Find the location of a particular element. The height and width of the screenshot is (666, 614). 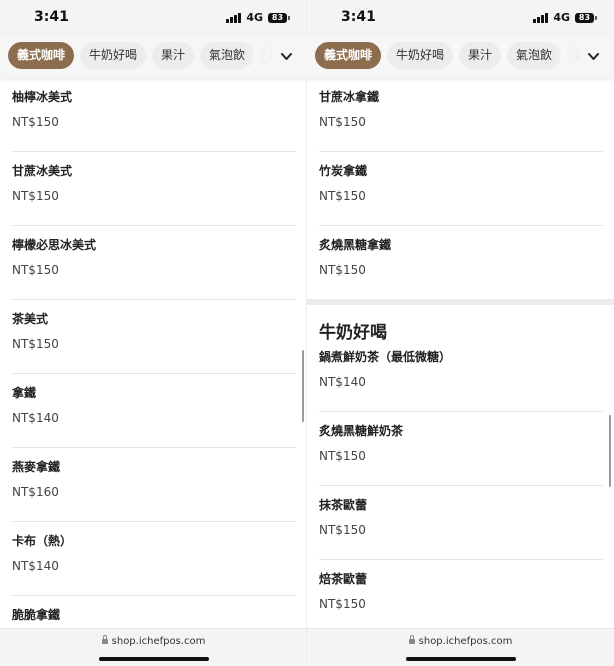

item-name: 燕麥拿鐵 is located at coordinates (36, 467).